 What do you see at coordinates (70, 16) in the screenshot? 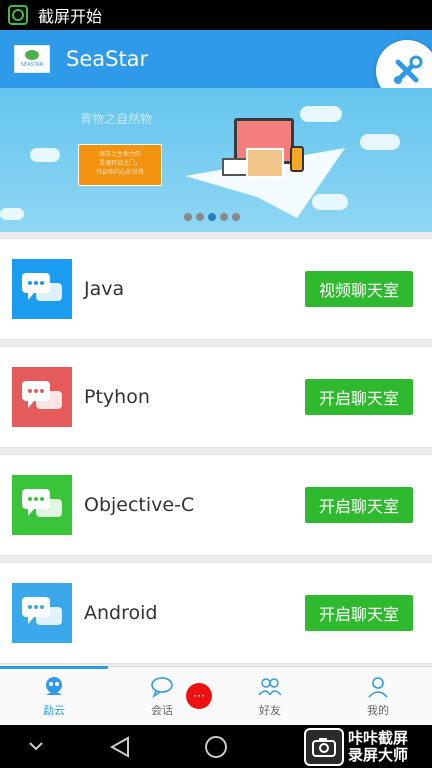
I see `status-text: 截屏开始` at bounding box center [70, 16].